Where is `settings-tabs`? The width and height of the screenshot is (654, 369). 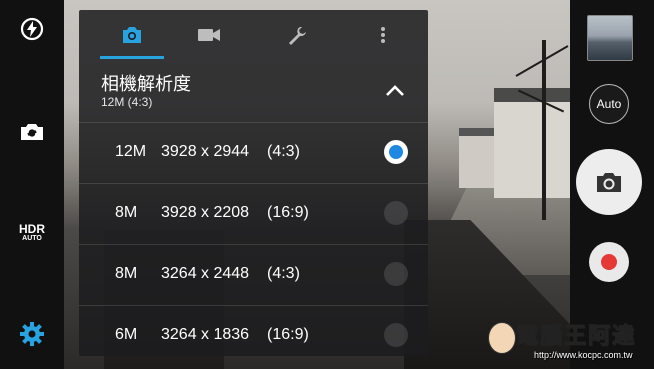
settings-tabs is located at coordinates (253, 35).